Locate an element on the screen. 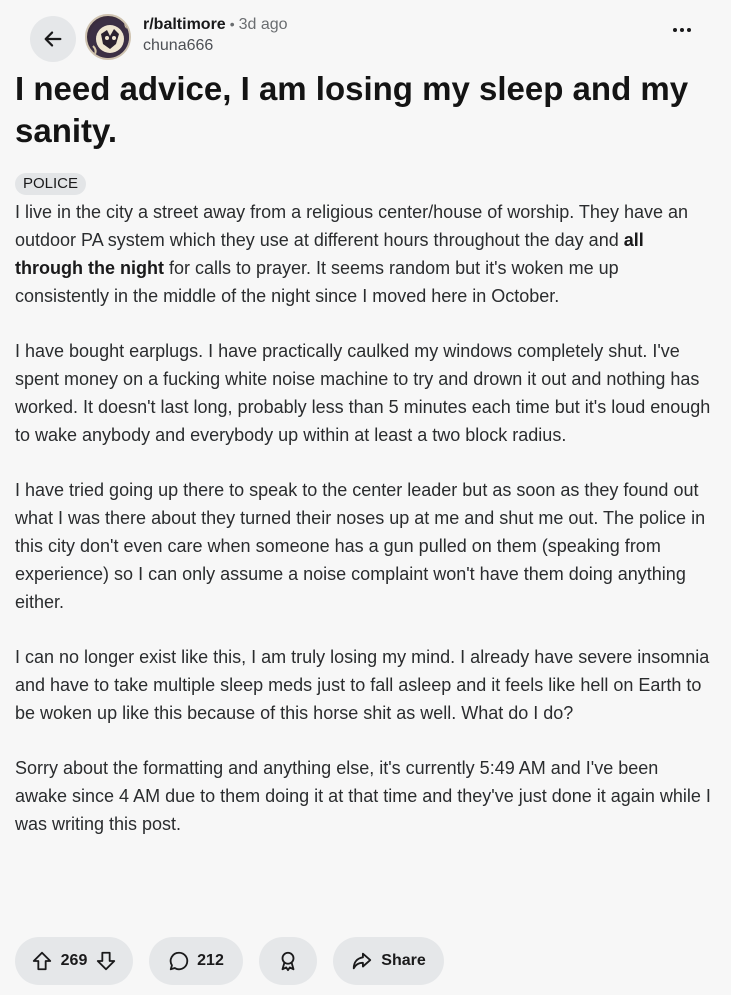 This screenshot has width=731, height=995. post-action-bar: 269 212 Share is located at coordinates (229, 961).